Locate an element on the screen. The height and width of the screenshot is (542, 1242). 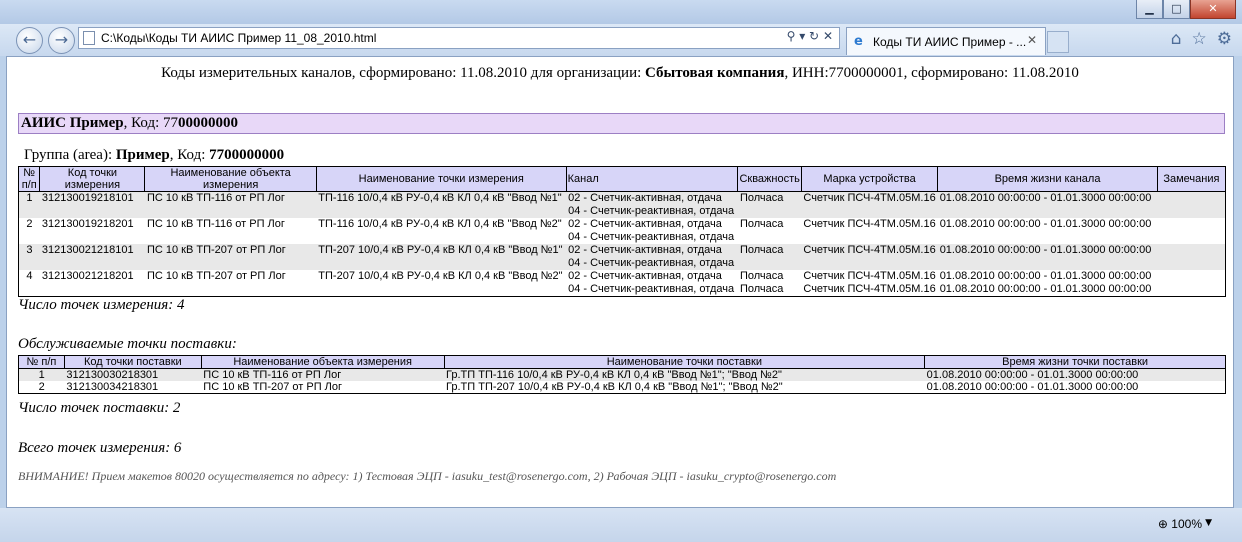
org-code-label: , Код: 77 is located at coordinates (150, 123).